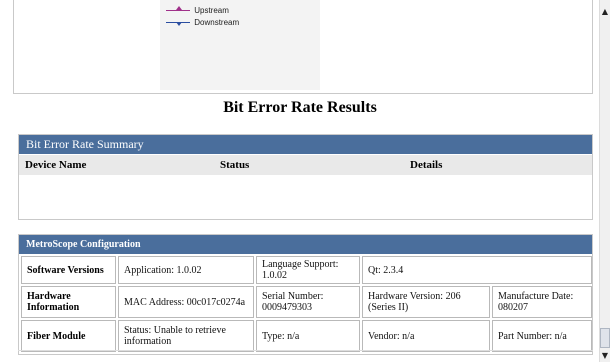 The width and height of the screenshot is (610, 362). I want to click on cell-mac-address: MAC Address: 00c017c0274a, so click(186, 302).